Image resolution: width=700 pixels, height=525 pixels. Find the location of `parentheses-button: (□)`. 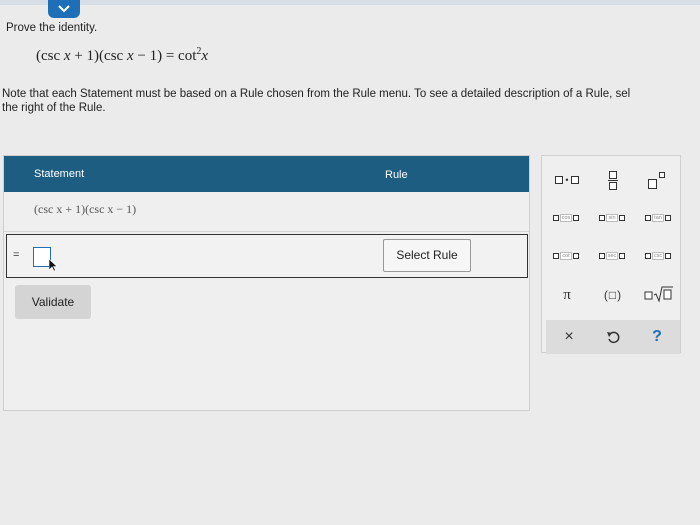

parentheses-button: (□) is located at coordinates (613, 295).